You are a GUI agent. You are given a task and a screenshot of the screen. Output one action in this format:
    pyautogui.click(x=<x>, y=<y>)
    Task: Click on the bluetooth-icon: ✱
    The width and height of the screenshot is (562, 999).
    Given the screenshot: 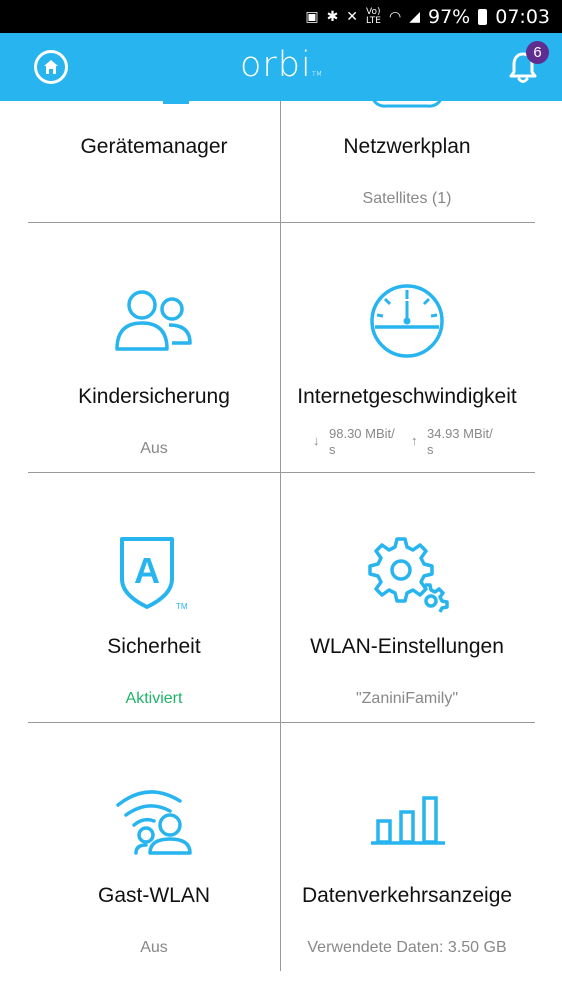 What is the action you would take?
    pyautogui.click(x=332, y=16)
    